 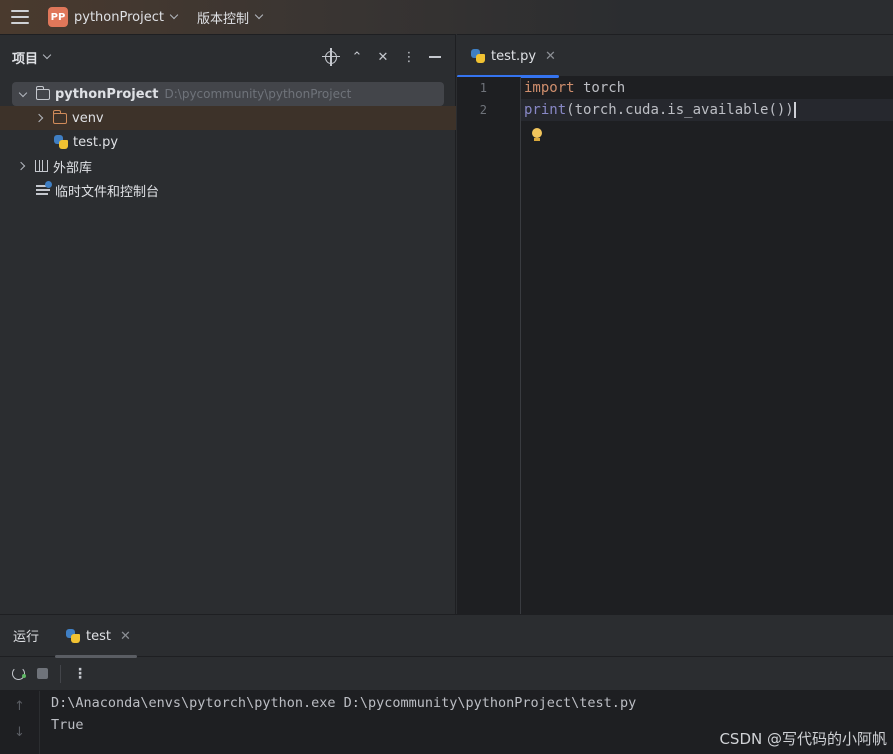 What do you see at coordinates (228, 190) in the screenshot?
I see `tree-item-scratches: 临时文件和控制台` at bounding box center [228, 190].